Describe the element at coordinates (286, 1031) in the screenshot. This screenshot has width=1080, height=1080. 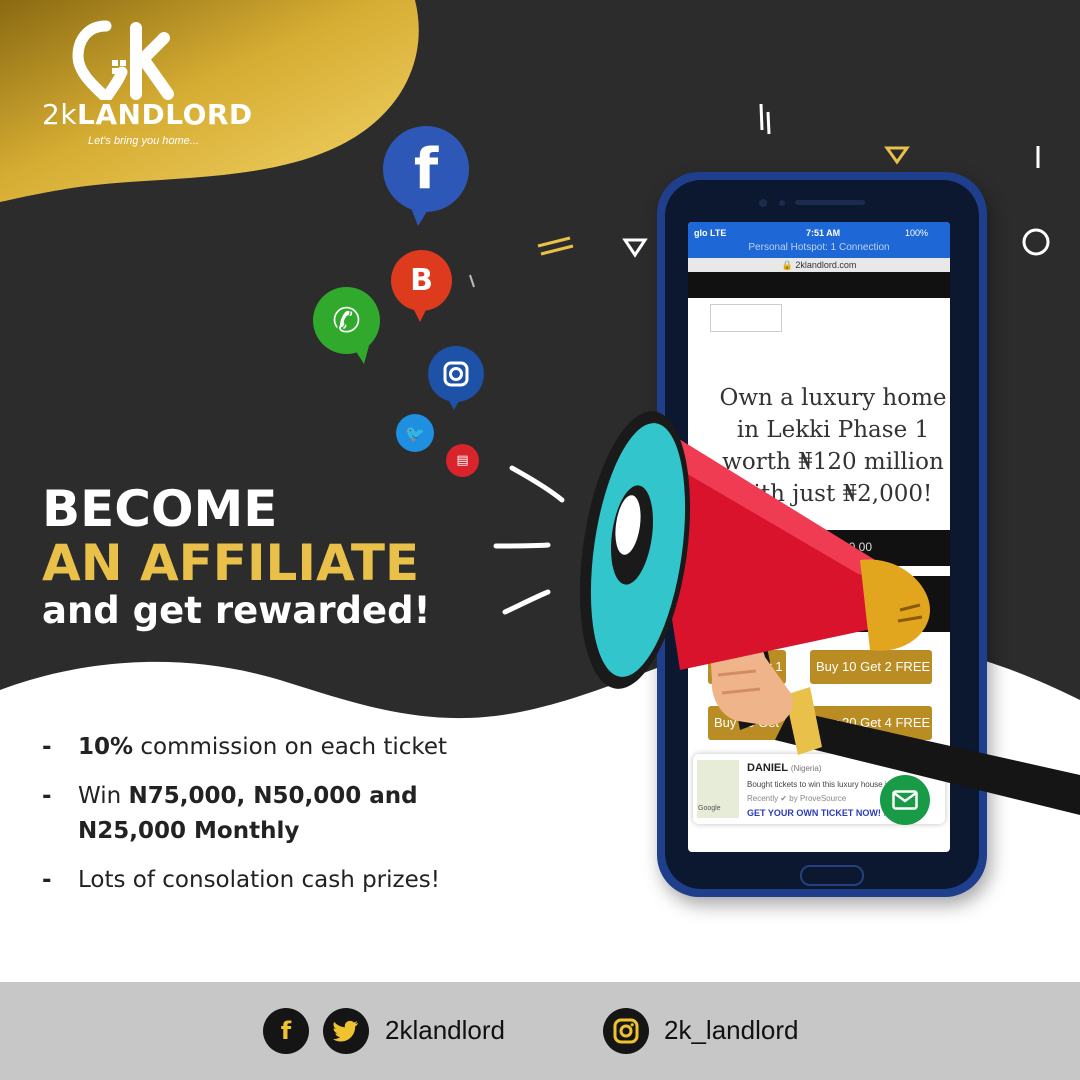
I see `facebook-icon: f` at that location.